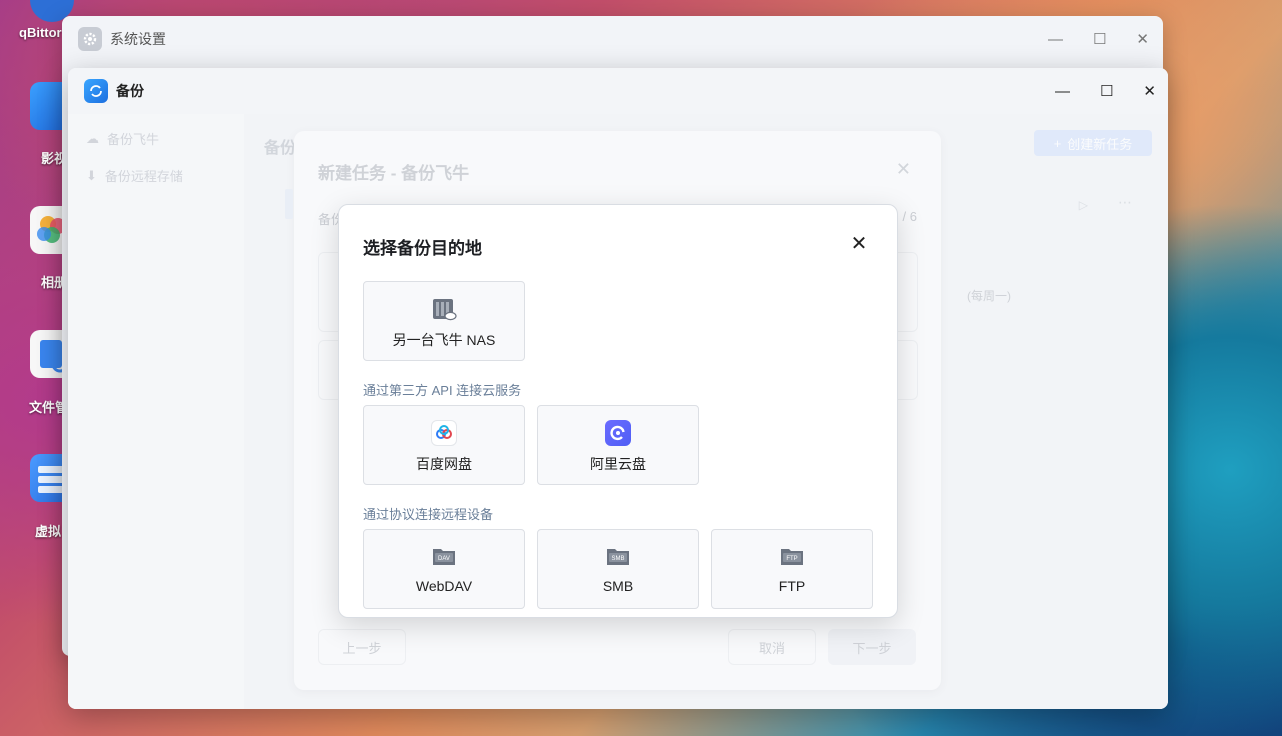 The image size is (1282, 736). I want to click on smb-icon: SMB, so click(618, 557).